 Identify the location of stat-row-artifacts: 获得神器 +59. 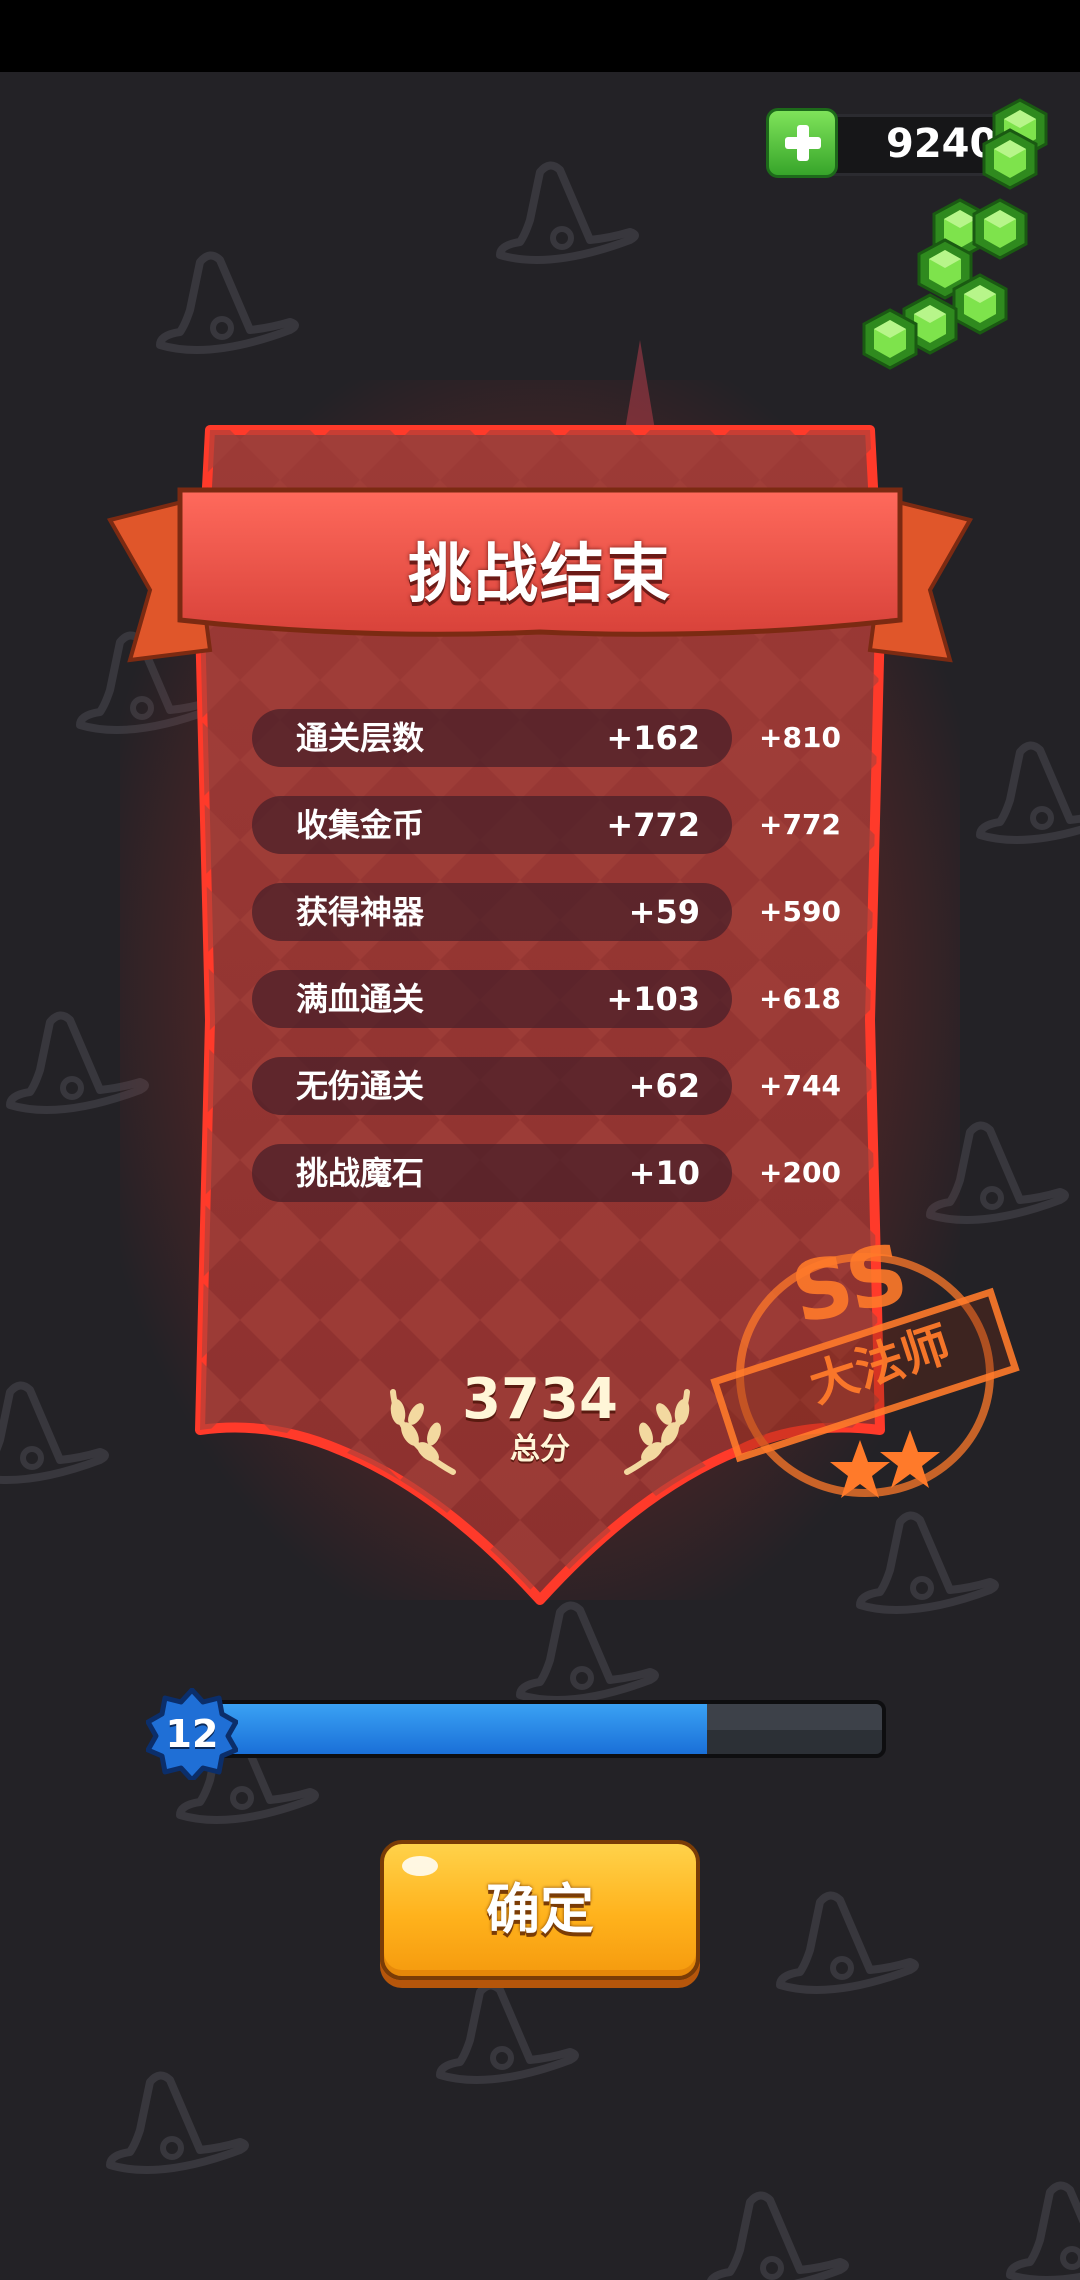
(492, 912).